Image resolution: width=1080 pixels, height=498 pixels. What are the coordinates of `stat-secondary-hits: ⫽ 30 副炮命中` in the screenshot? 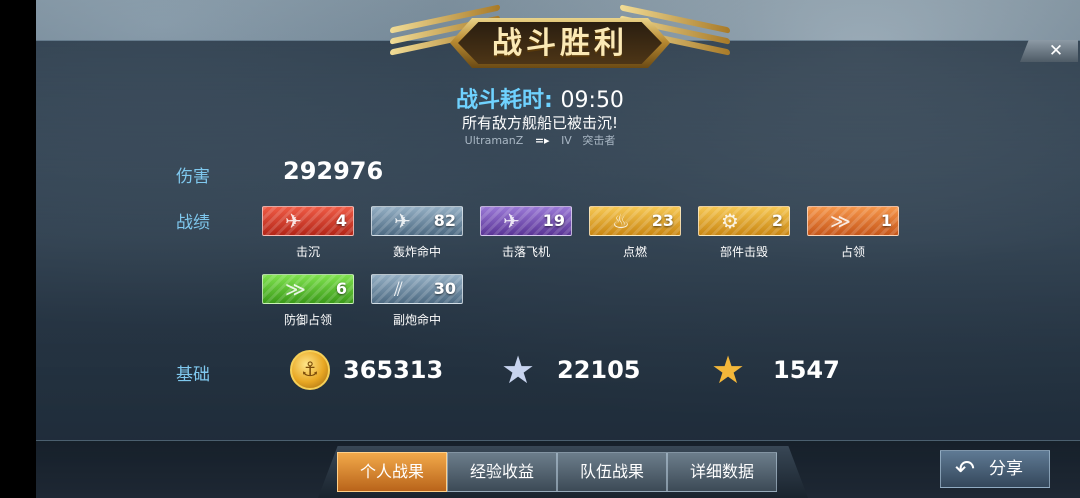 It's located at (417, 304).